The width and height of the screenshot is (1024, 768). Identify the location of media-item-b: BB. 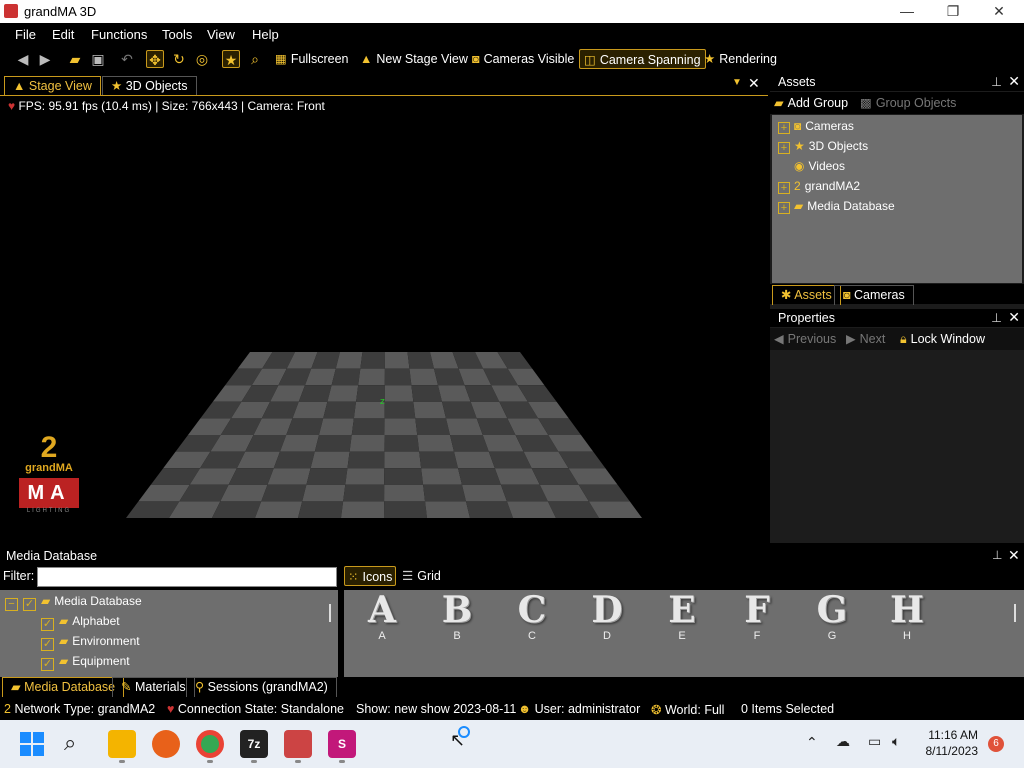
(457, 616).